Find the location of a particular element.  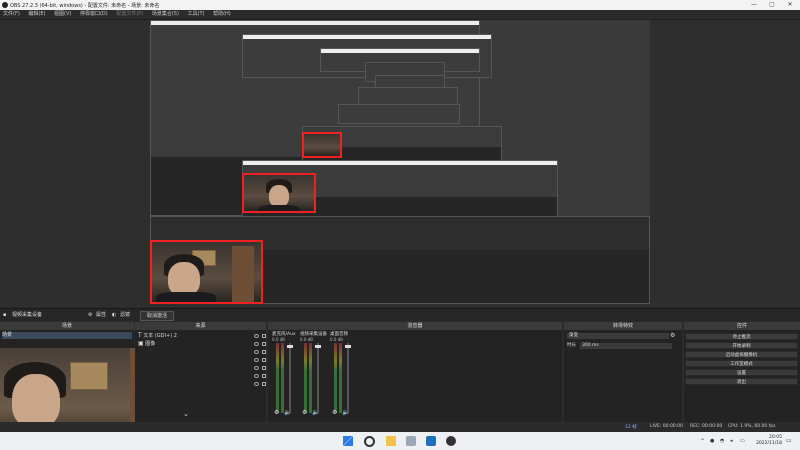

filter-icon: ◐ is located at coordinates (114, 315).